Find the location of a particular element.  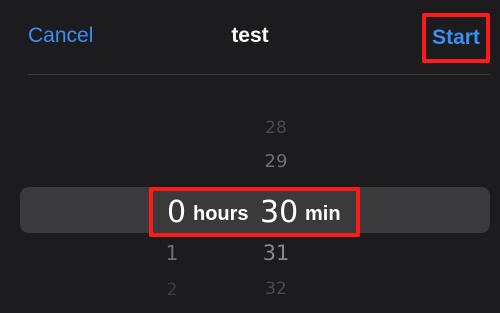

minutes-option: 28 is located at coordinates (276, 128).